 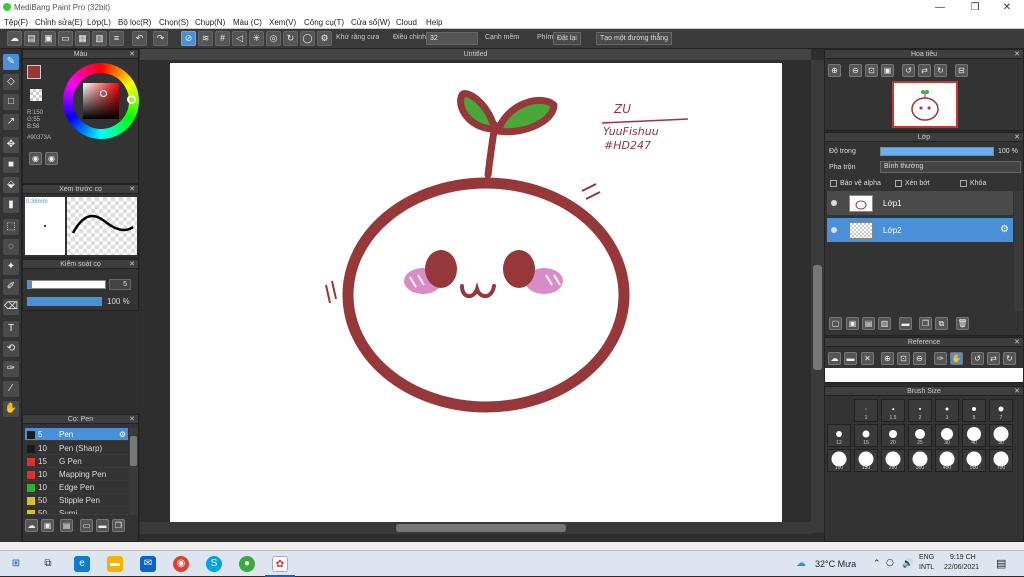 I want to click on smooth-checkbox-label: Cạnh mềm, so click(x=502, y=37).